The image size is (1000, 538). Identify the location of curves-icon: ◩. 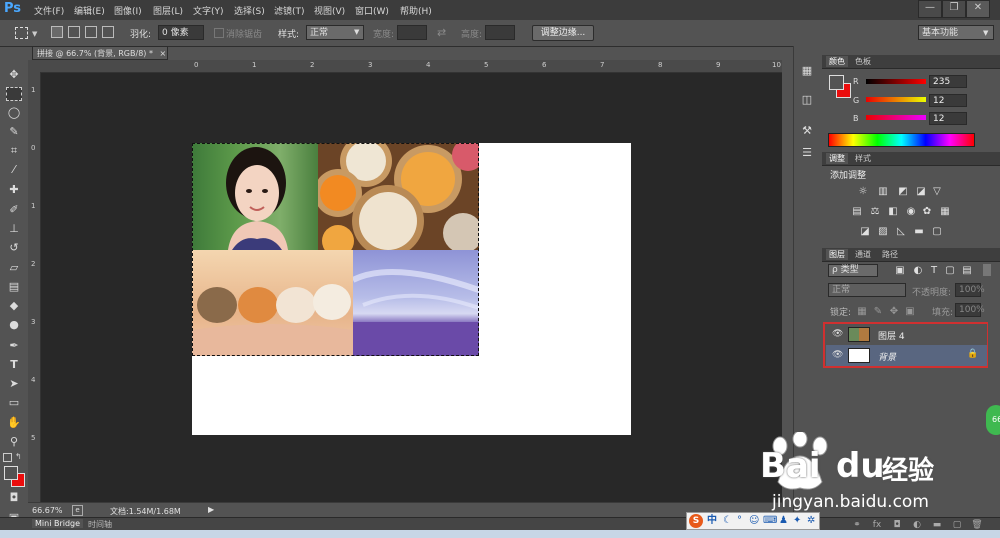
(903, 191).